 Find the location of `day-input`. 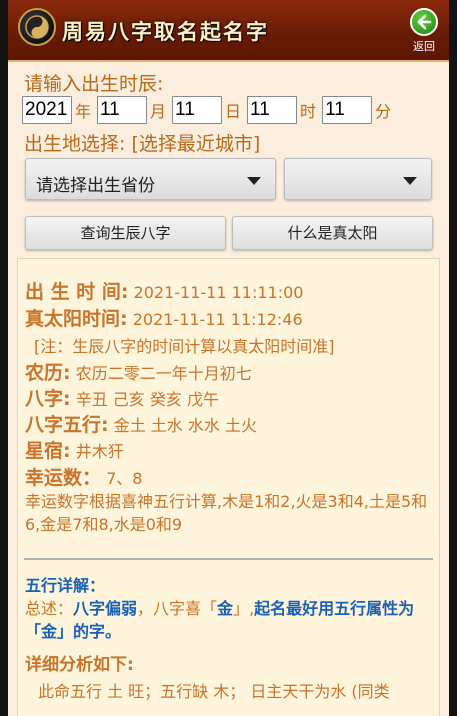

day-input is located at coordinates (197, 110).